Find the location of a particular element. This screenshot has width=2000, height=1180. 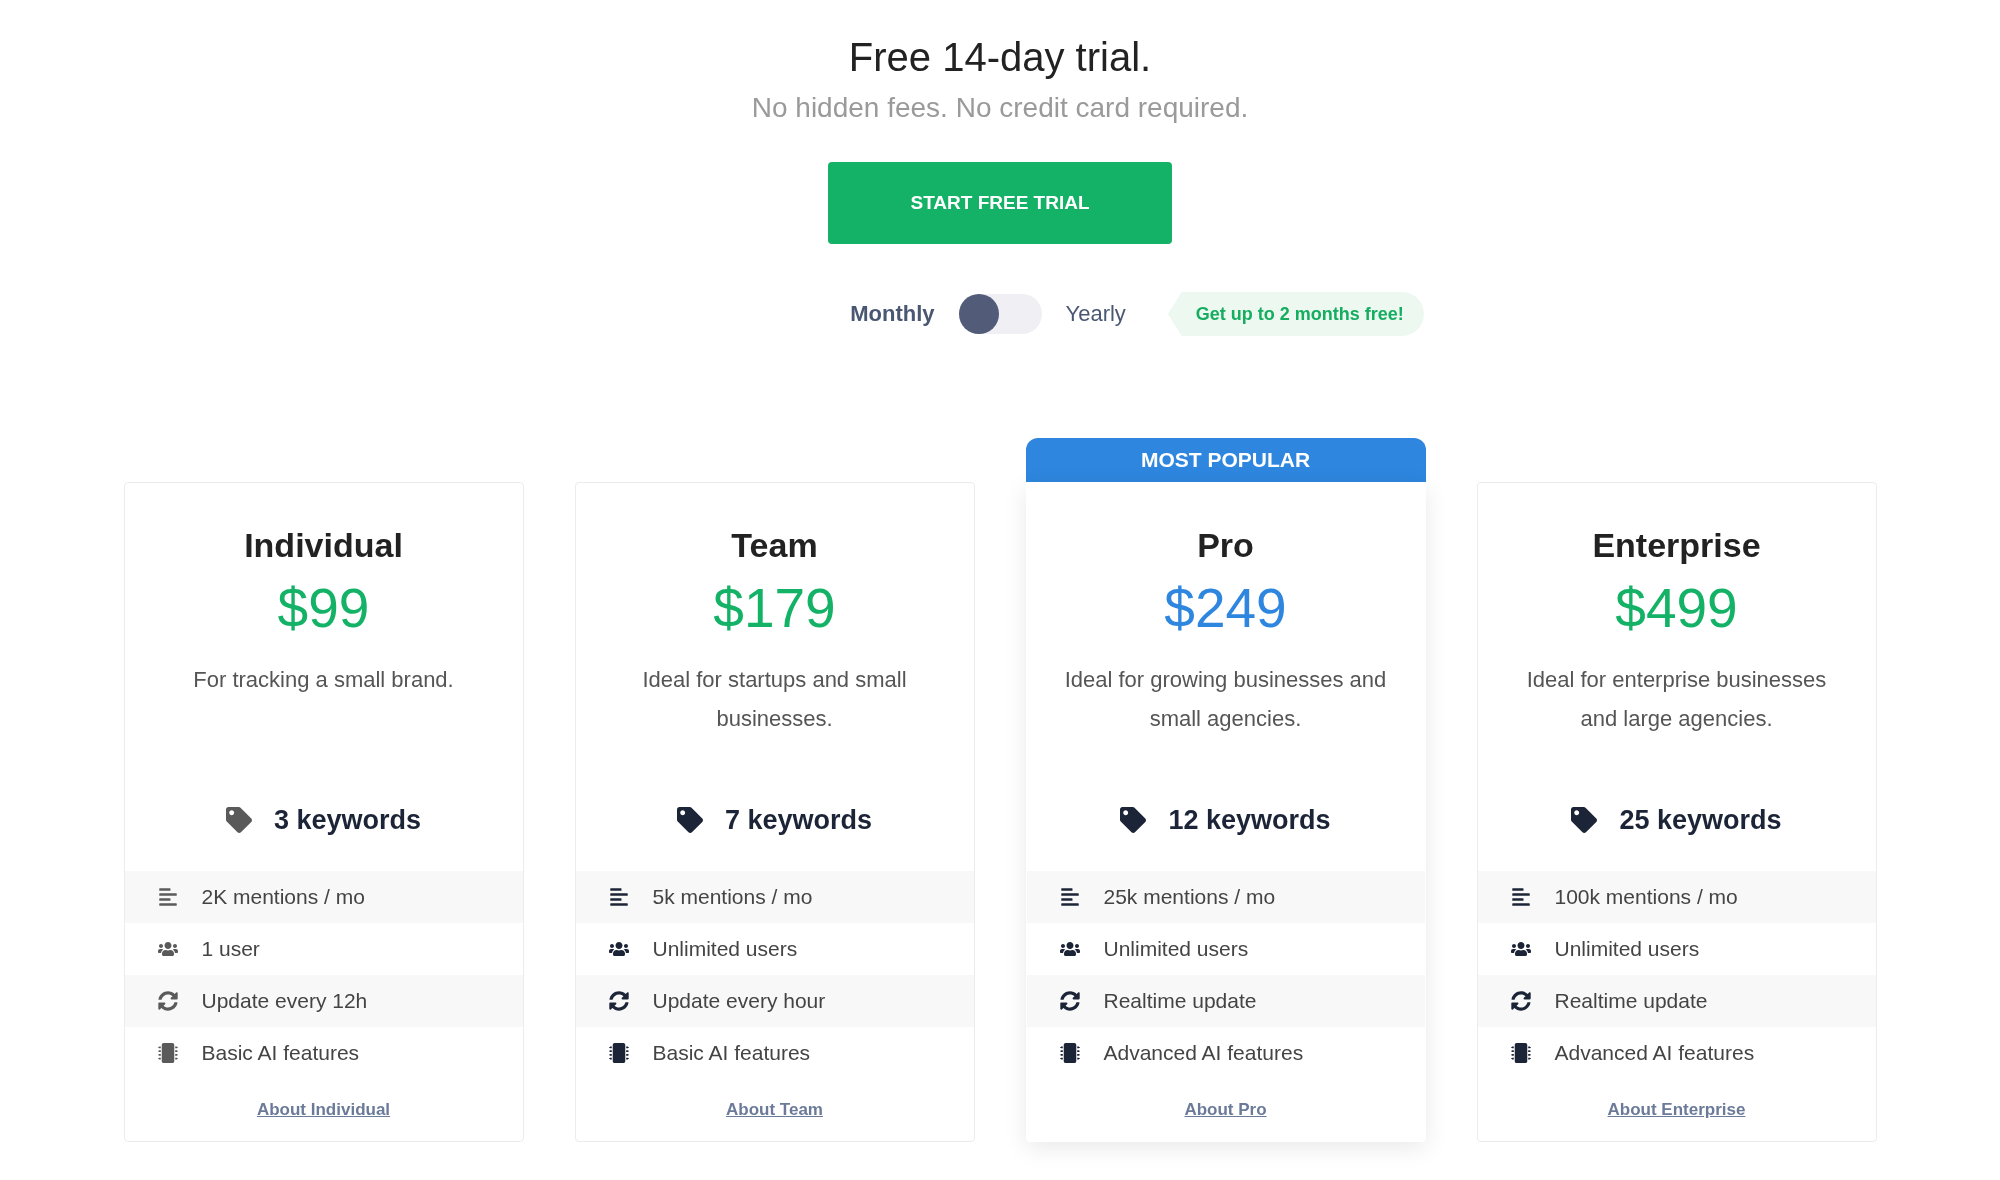

feature-text: 100k mentions / mo is located at coordinates (1646, 897).